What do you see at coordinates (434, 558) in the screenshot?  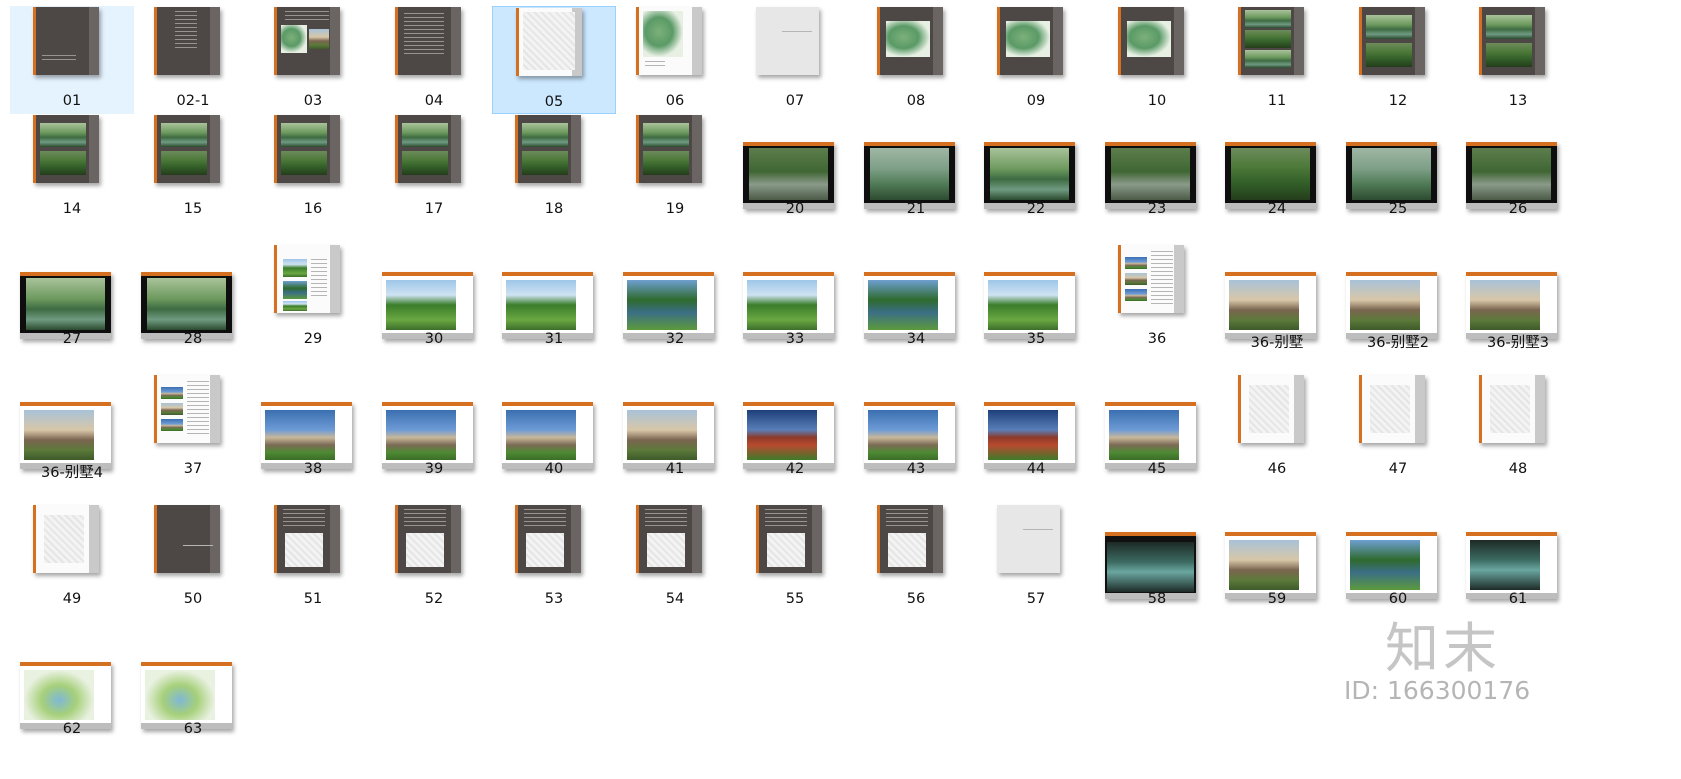 I see `file-item: 52` at bounding box center [434, 558].